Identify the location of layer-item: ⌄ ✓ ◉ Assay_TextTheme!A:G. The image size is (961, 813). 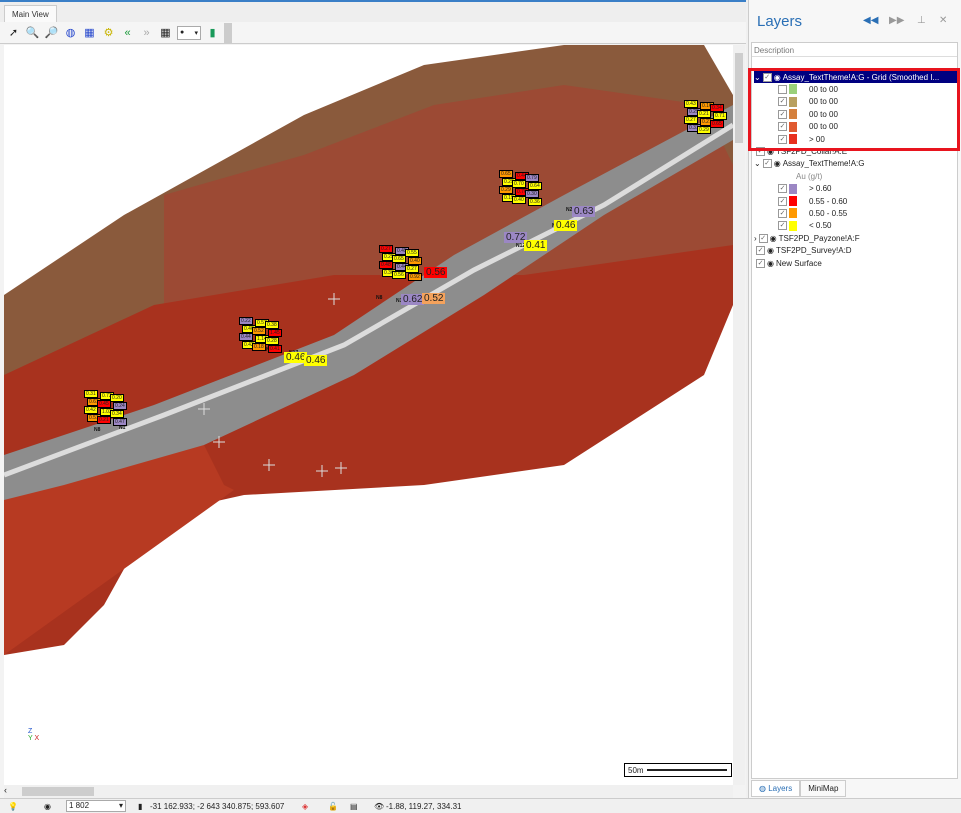
(809, 164).